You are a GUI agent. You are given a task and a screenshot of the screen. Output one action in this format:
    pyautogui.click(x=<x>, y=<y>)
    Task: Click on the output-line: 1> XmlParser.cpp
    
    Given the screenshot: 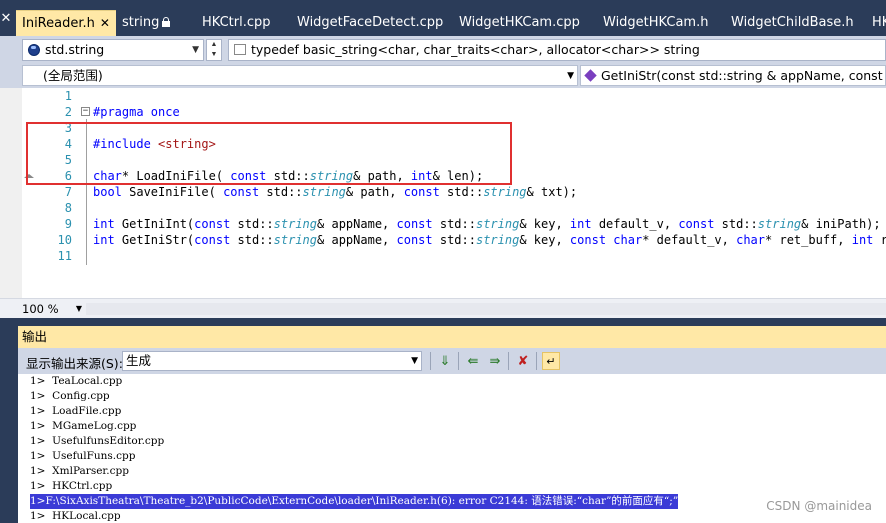 What is the action you would take?
    pyautogui.click(x=79, y=471)
    